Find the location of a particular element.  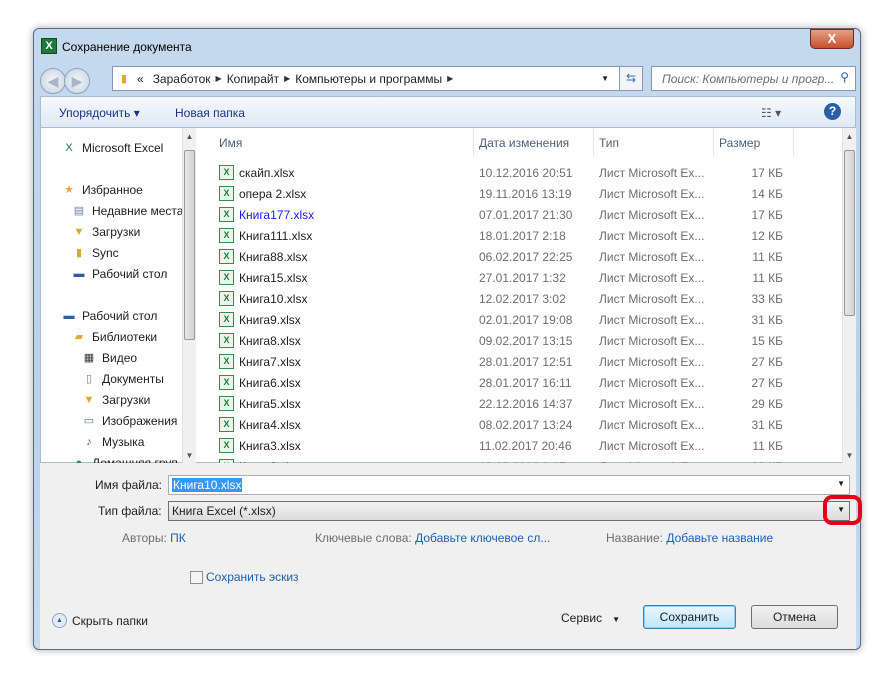

tree-item-label: Sync is located at coordinates (105, 253).